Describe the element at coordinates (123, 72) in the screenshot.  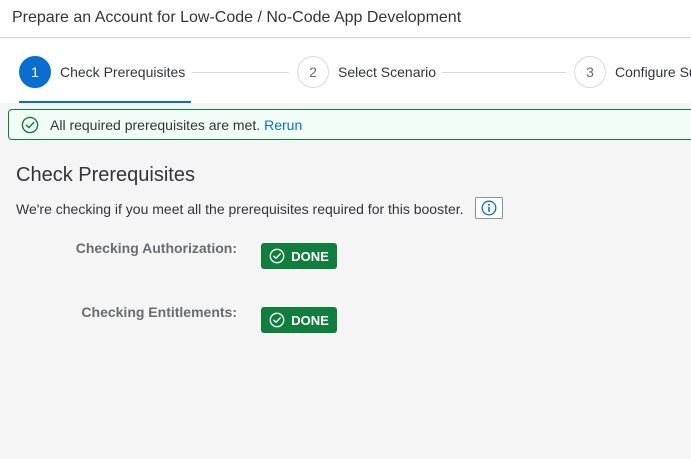
I see `step-label-1: Check Prerequisites` at that location.